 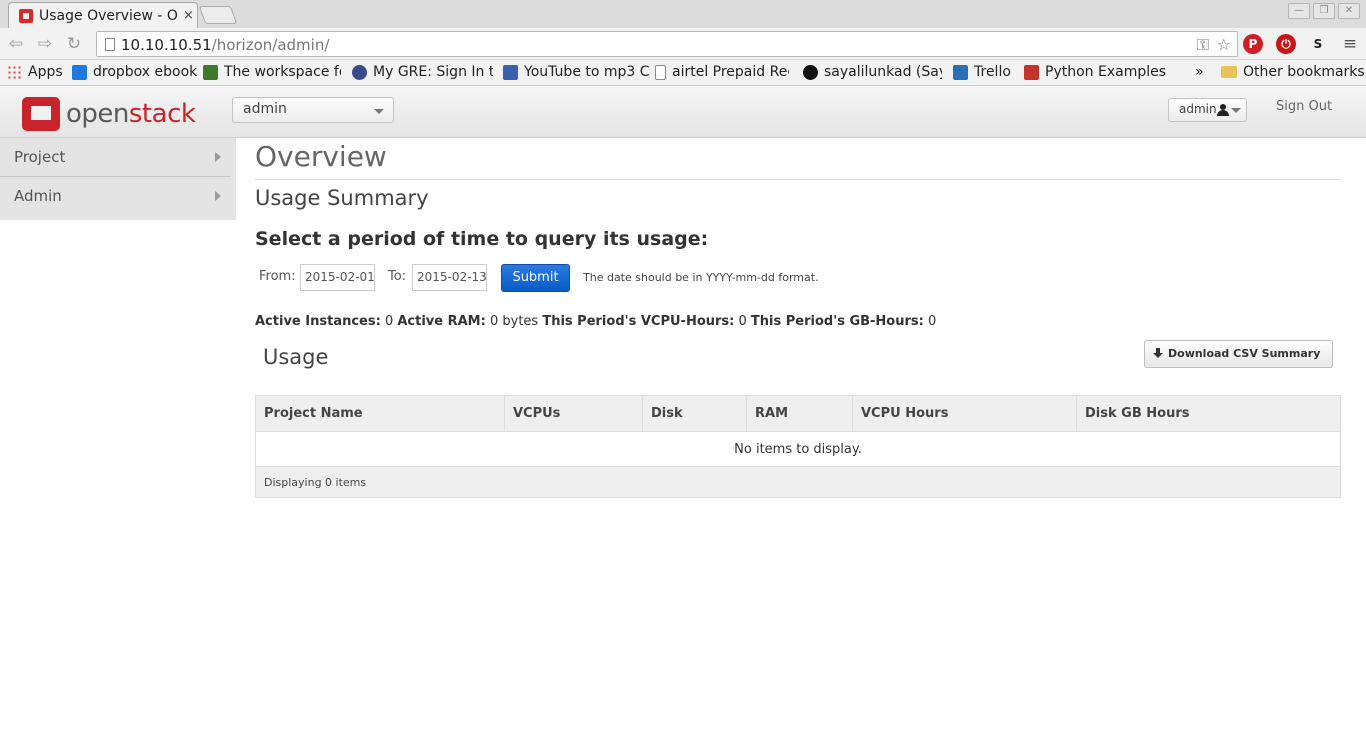 I want to click on ets-icon, so click(x=359, y=72).